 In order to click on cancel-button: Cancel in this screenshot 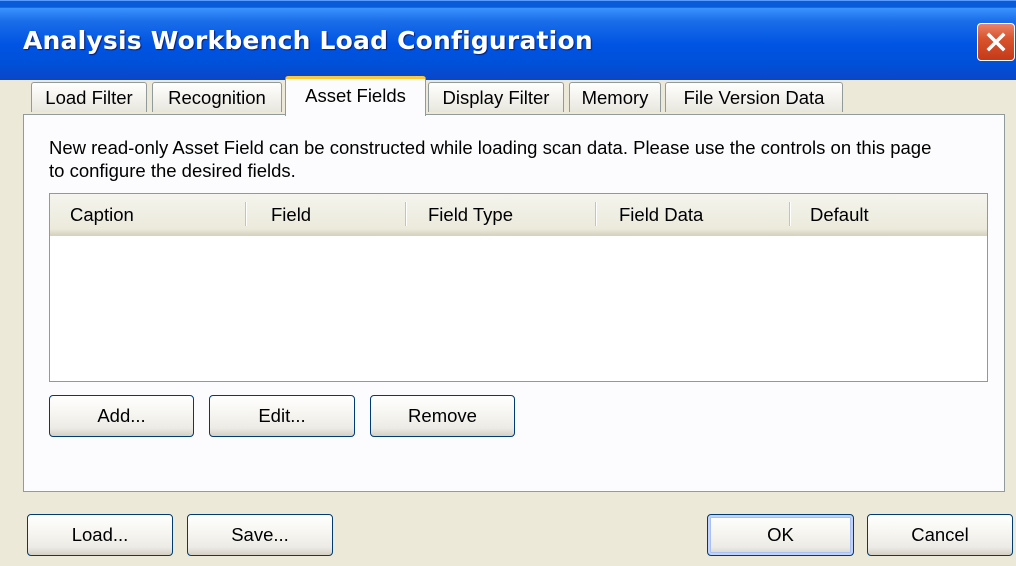, I will do `click(940, 535)`.